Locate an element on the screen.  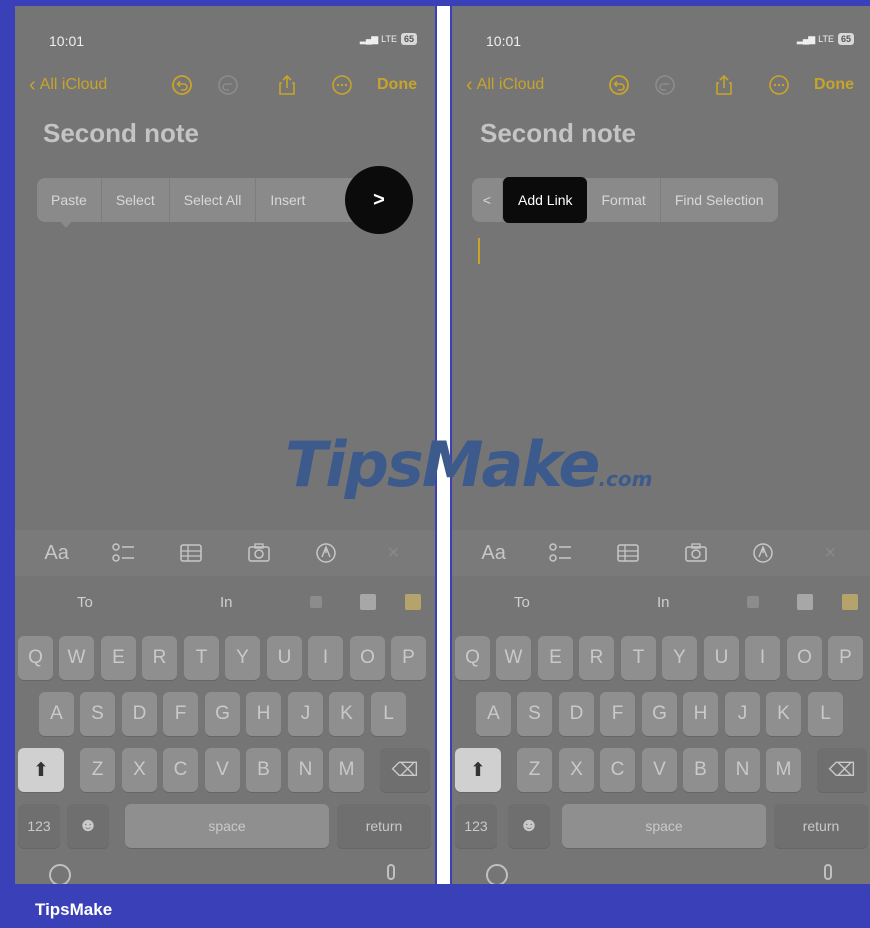
more-menu-button: > is located at coordinates (379, 200).